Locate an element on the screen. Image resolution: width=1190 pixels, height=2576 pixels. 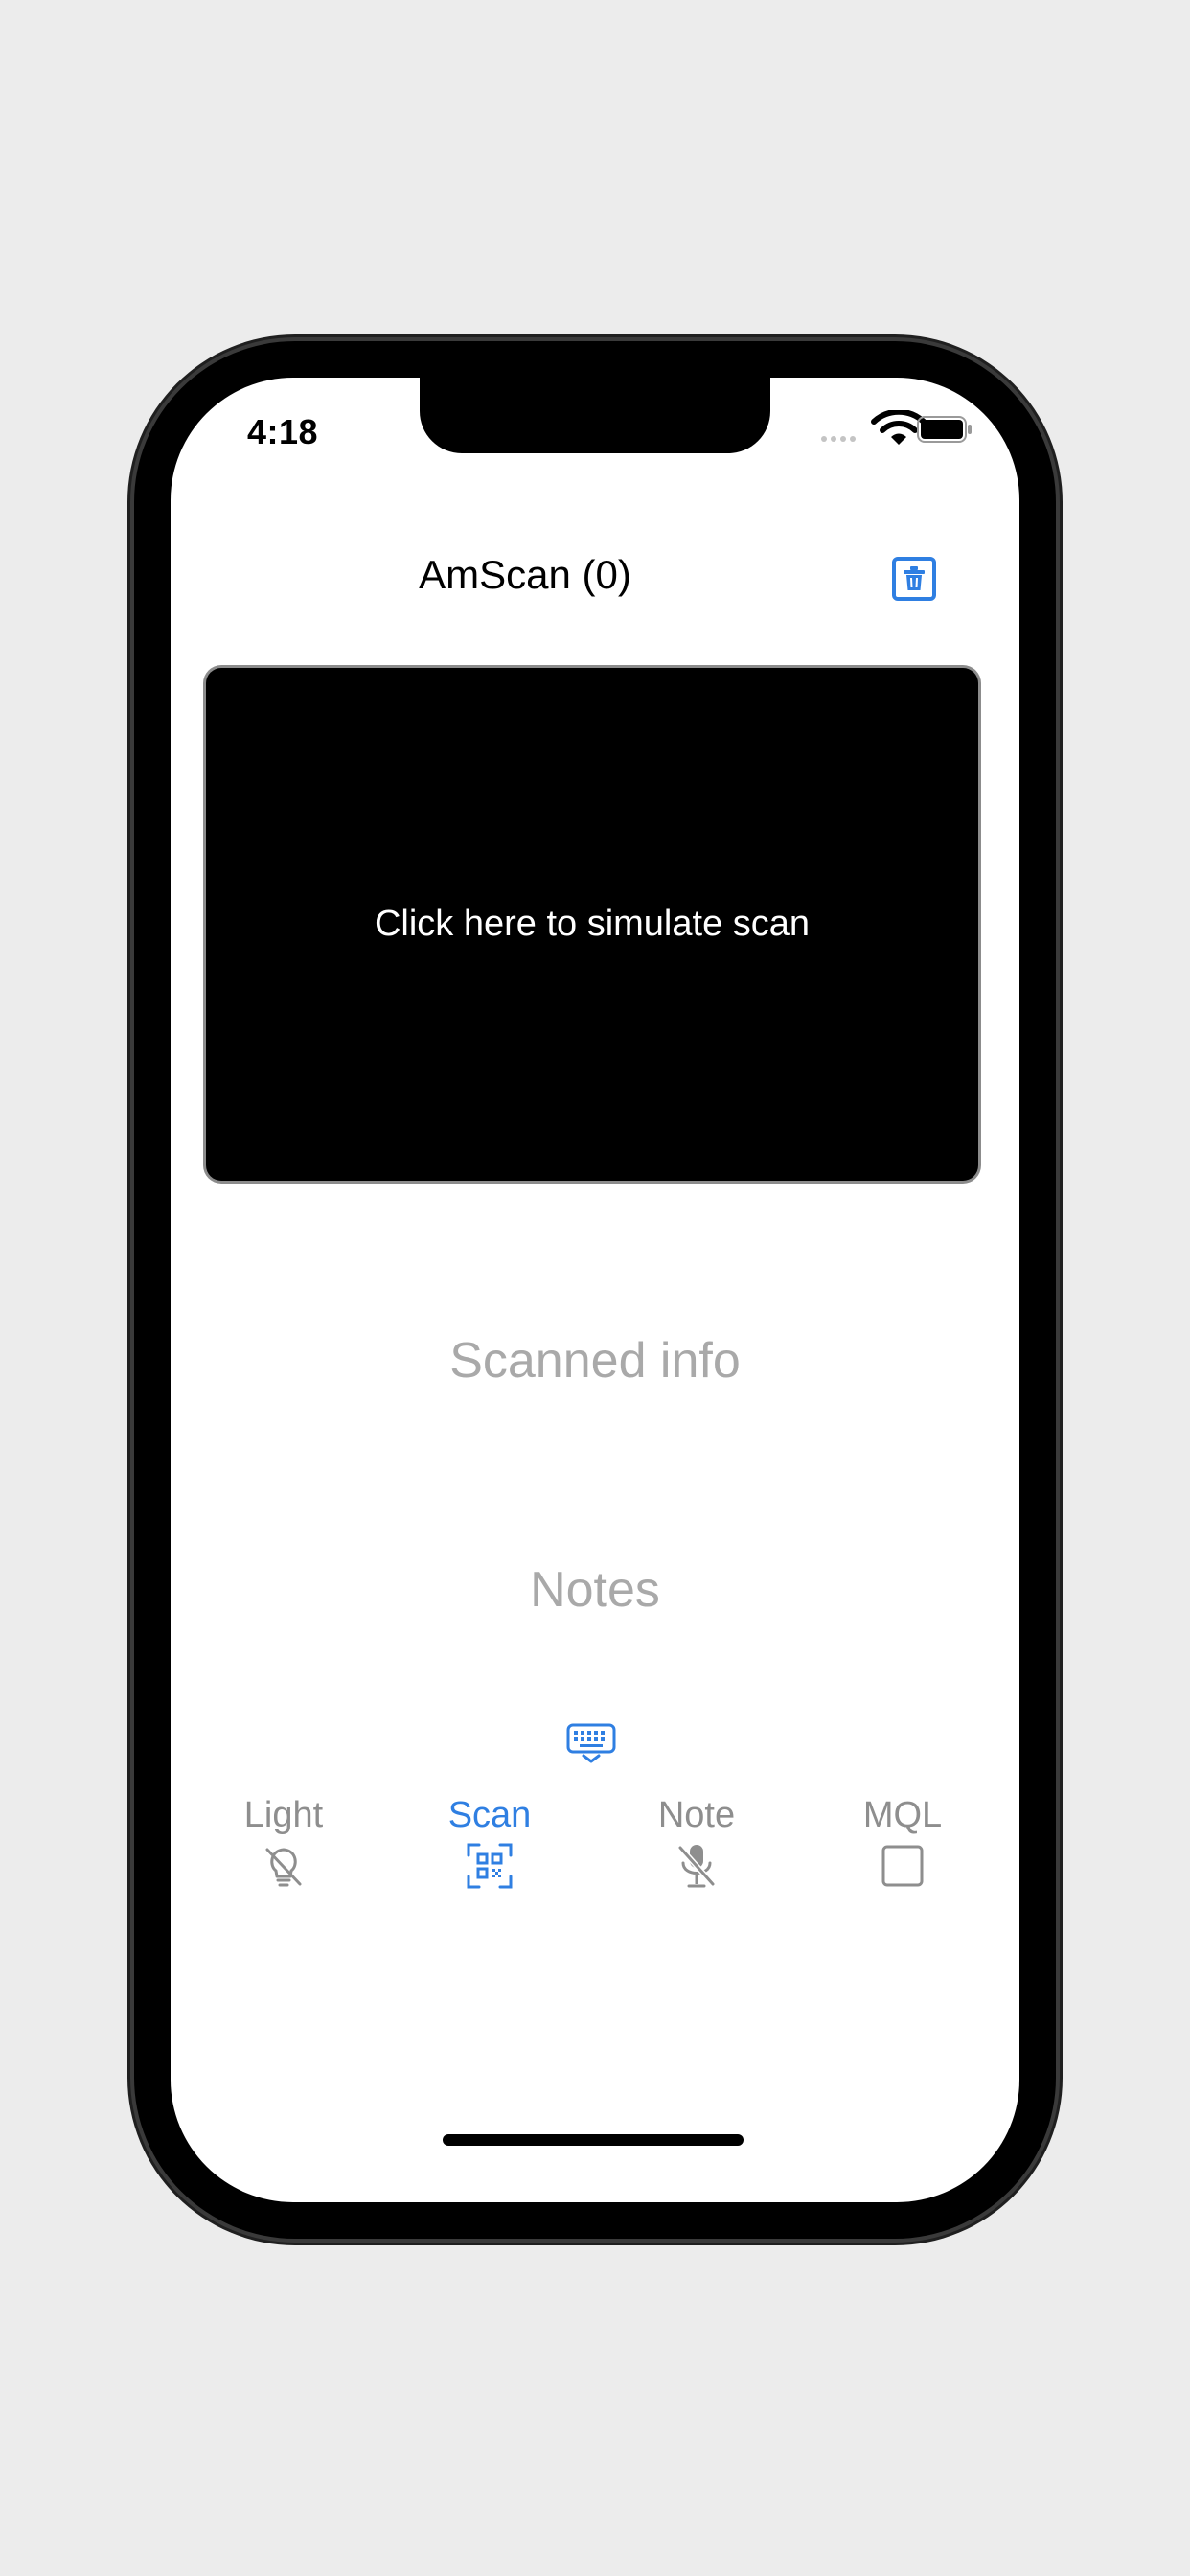
keyboard-icon is located at coordinates (591, 1743).